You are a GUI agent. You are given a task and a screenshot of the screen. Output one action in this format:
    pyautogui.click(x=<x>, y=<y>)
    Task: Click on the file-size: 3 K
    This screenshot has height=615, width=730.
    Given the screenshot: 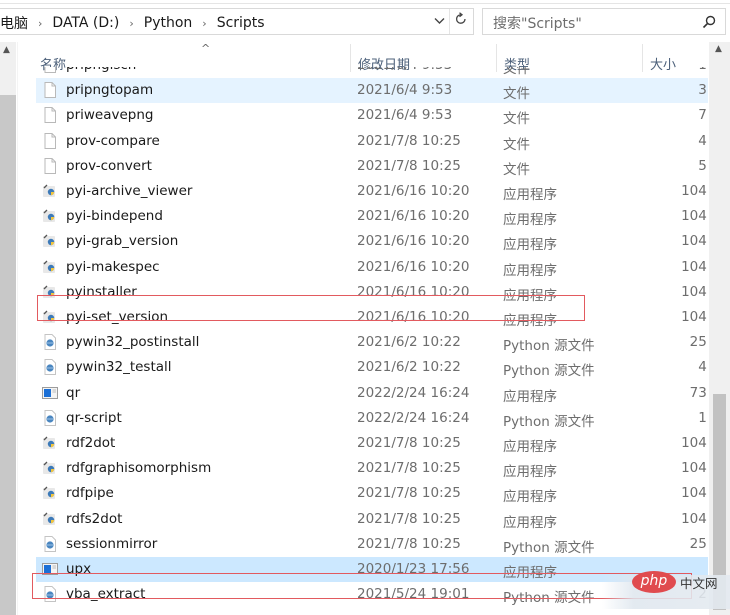 What is the action you would take?
    pyautogui.click(x=703, y=90)
    